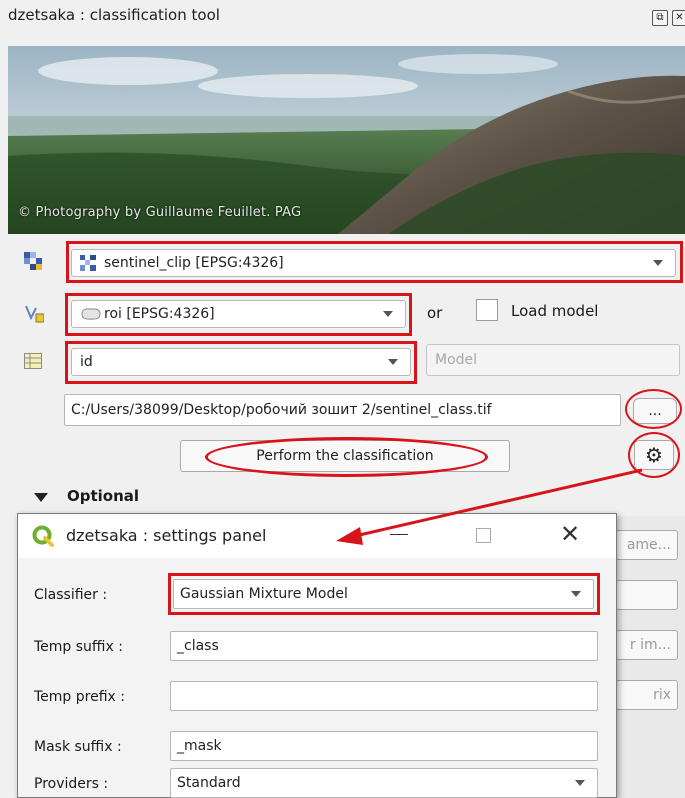 The width and height of the screenshot is (685, 798). What do you see at coordinates (489, 506) in the screenshot?
I see `annotation-arrow` at bounding box center [489, 506].